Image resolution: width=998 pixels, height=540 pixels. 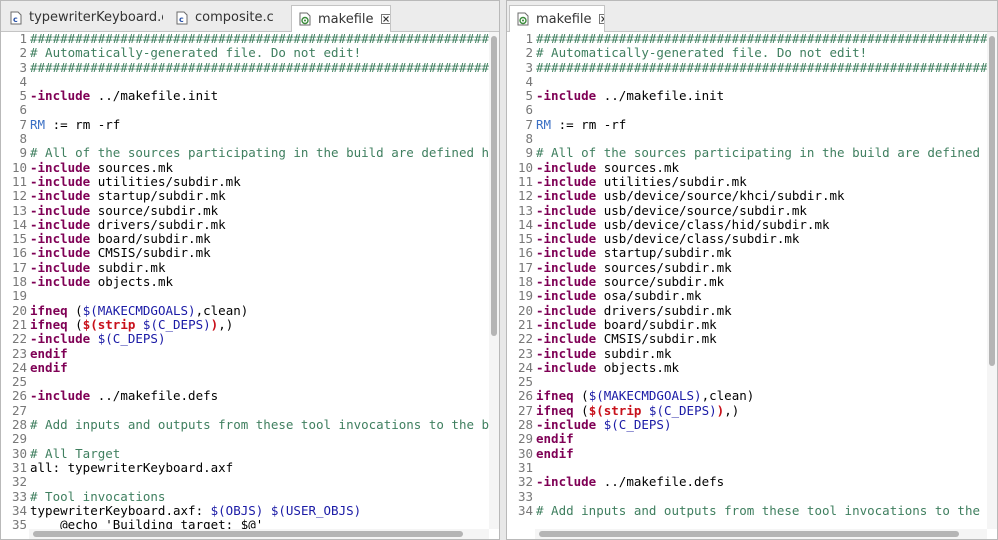 What do you see at coordinates (752, 353) in the screenshot?
I see `code-line: 23 -include subdir.mk` at bounding box center [752, 353].